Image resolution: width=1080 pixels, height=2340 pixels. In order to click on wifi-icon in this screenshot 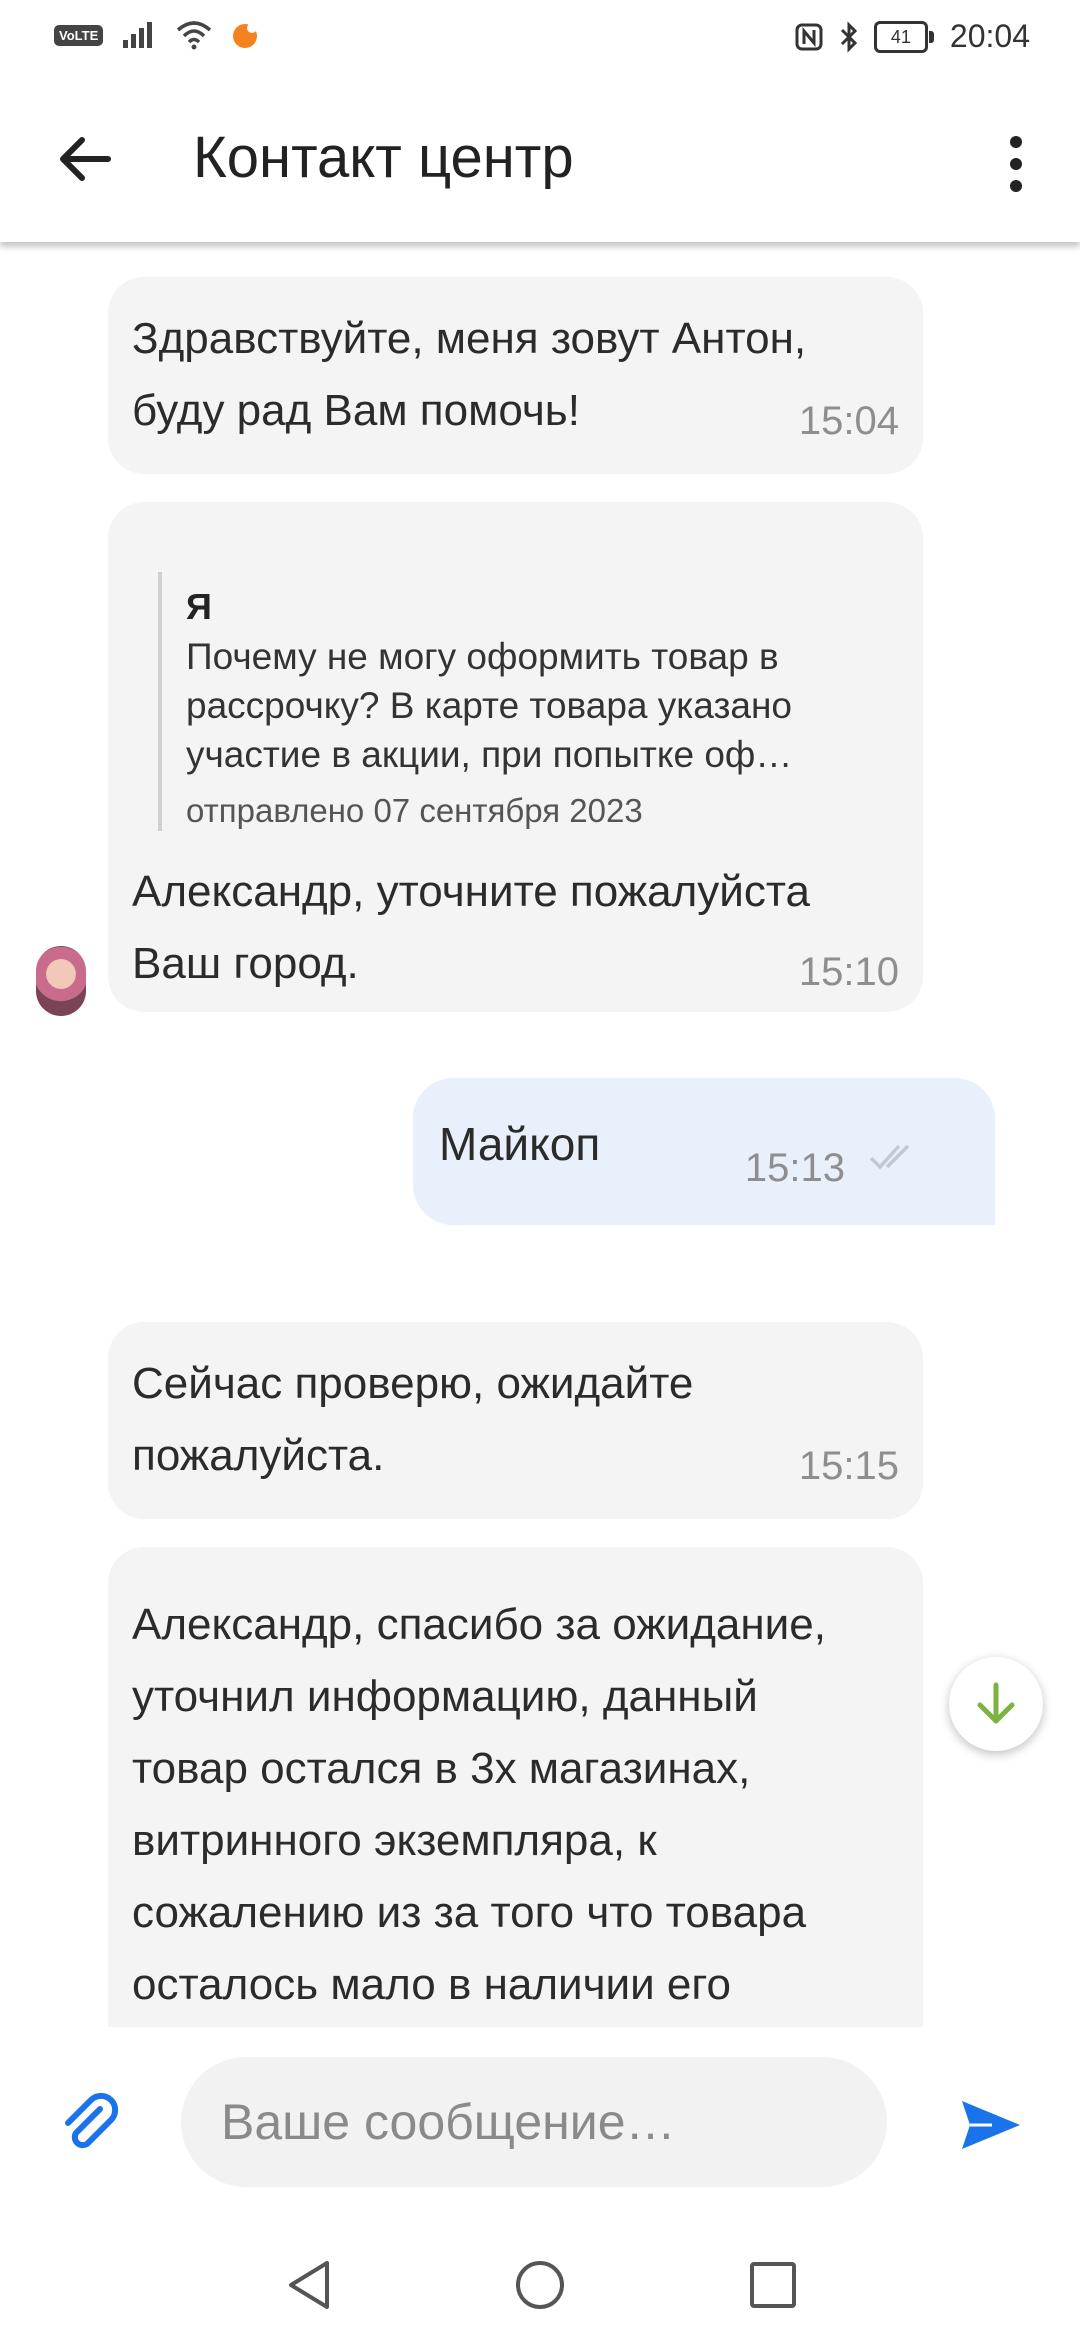, I will do `click(194, 35)`.